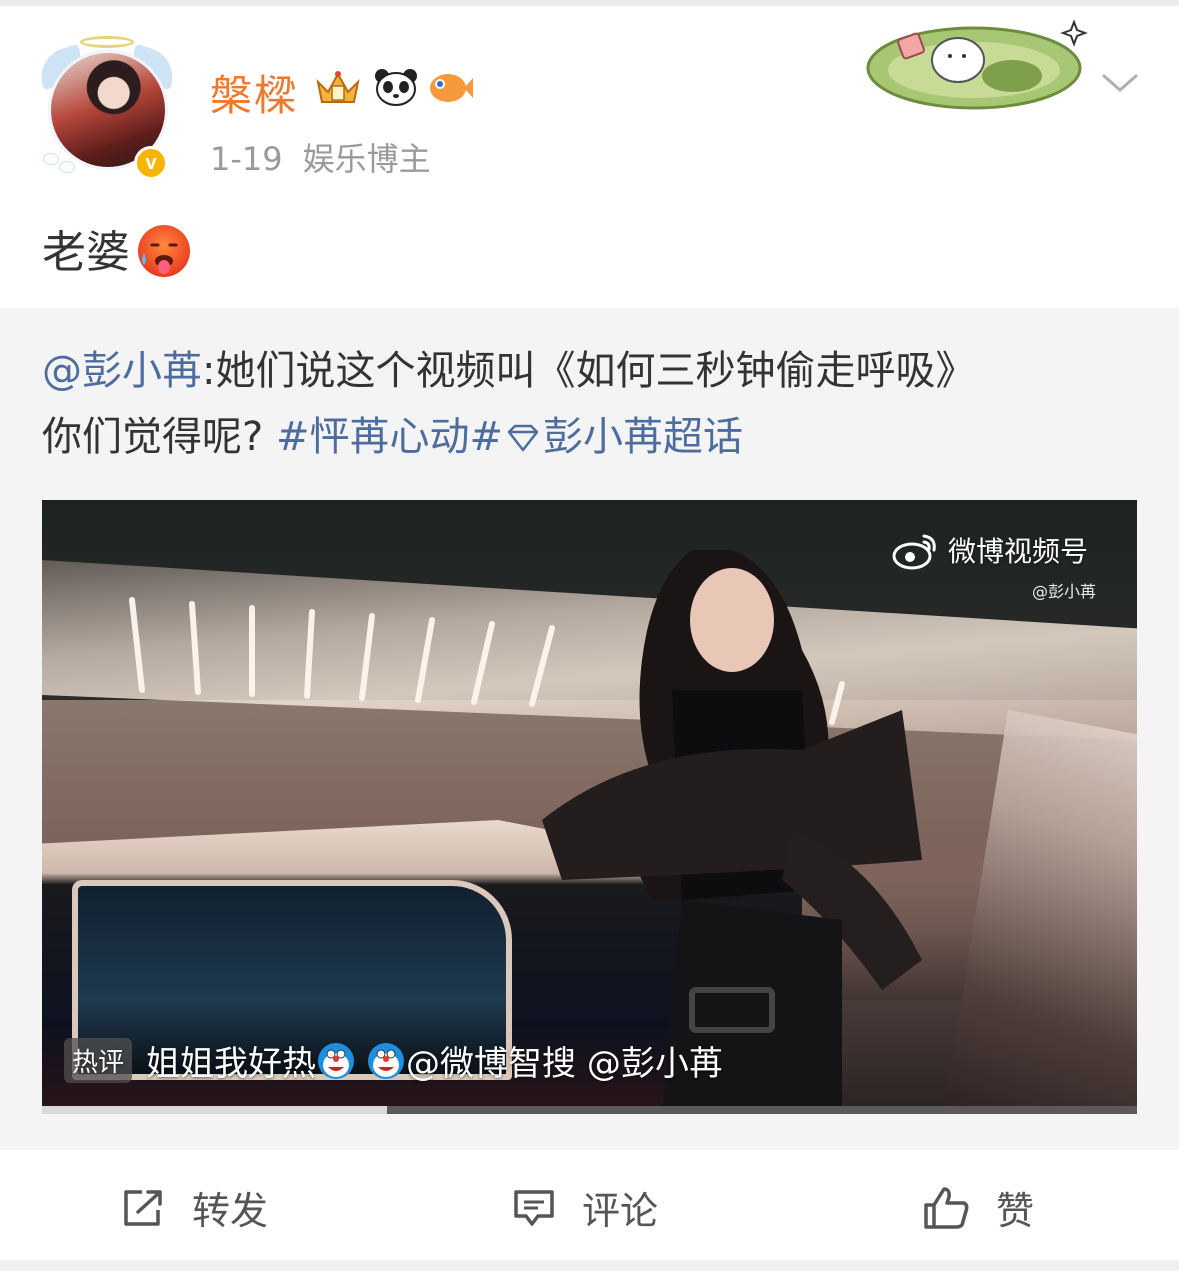 Image resolution: width=1179 pixels, height=1271 pixels. I want to click on retweet-mention-link: @彭小苒, so click(122, 371).